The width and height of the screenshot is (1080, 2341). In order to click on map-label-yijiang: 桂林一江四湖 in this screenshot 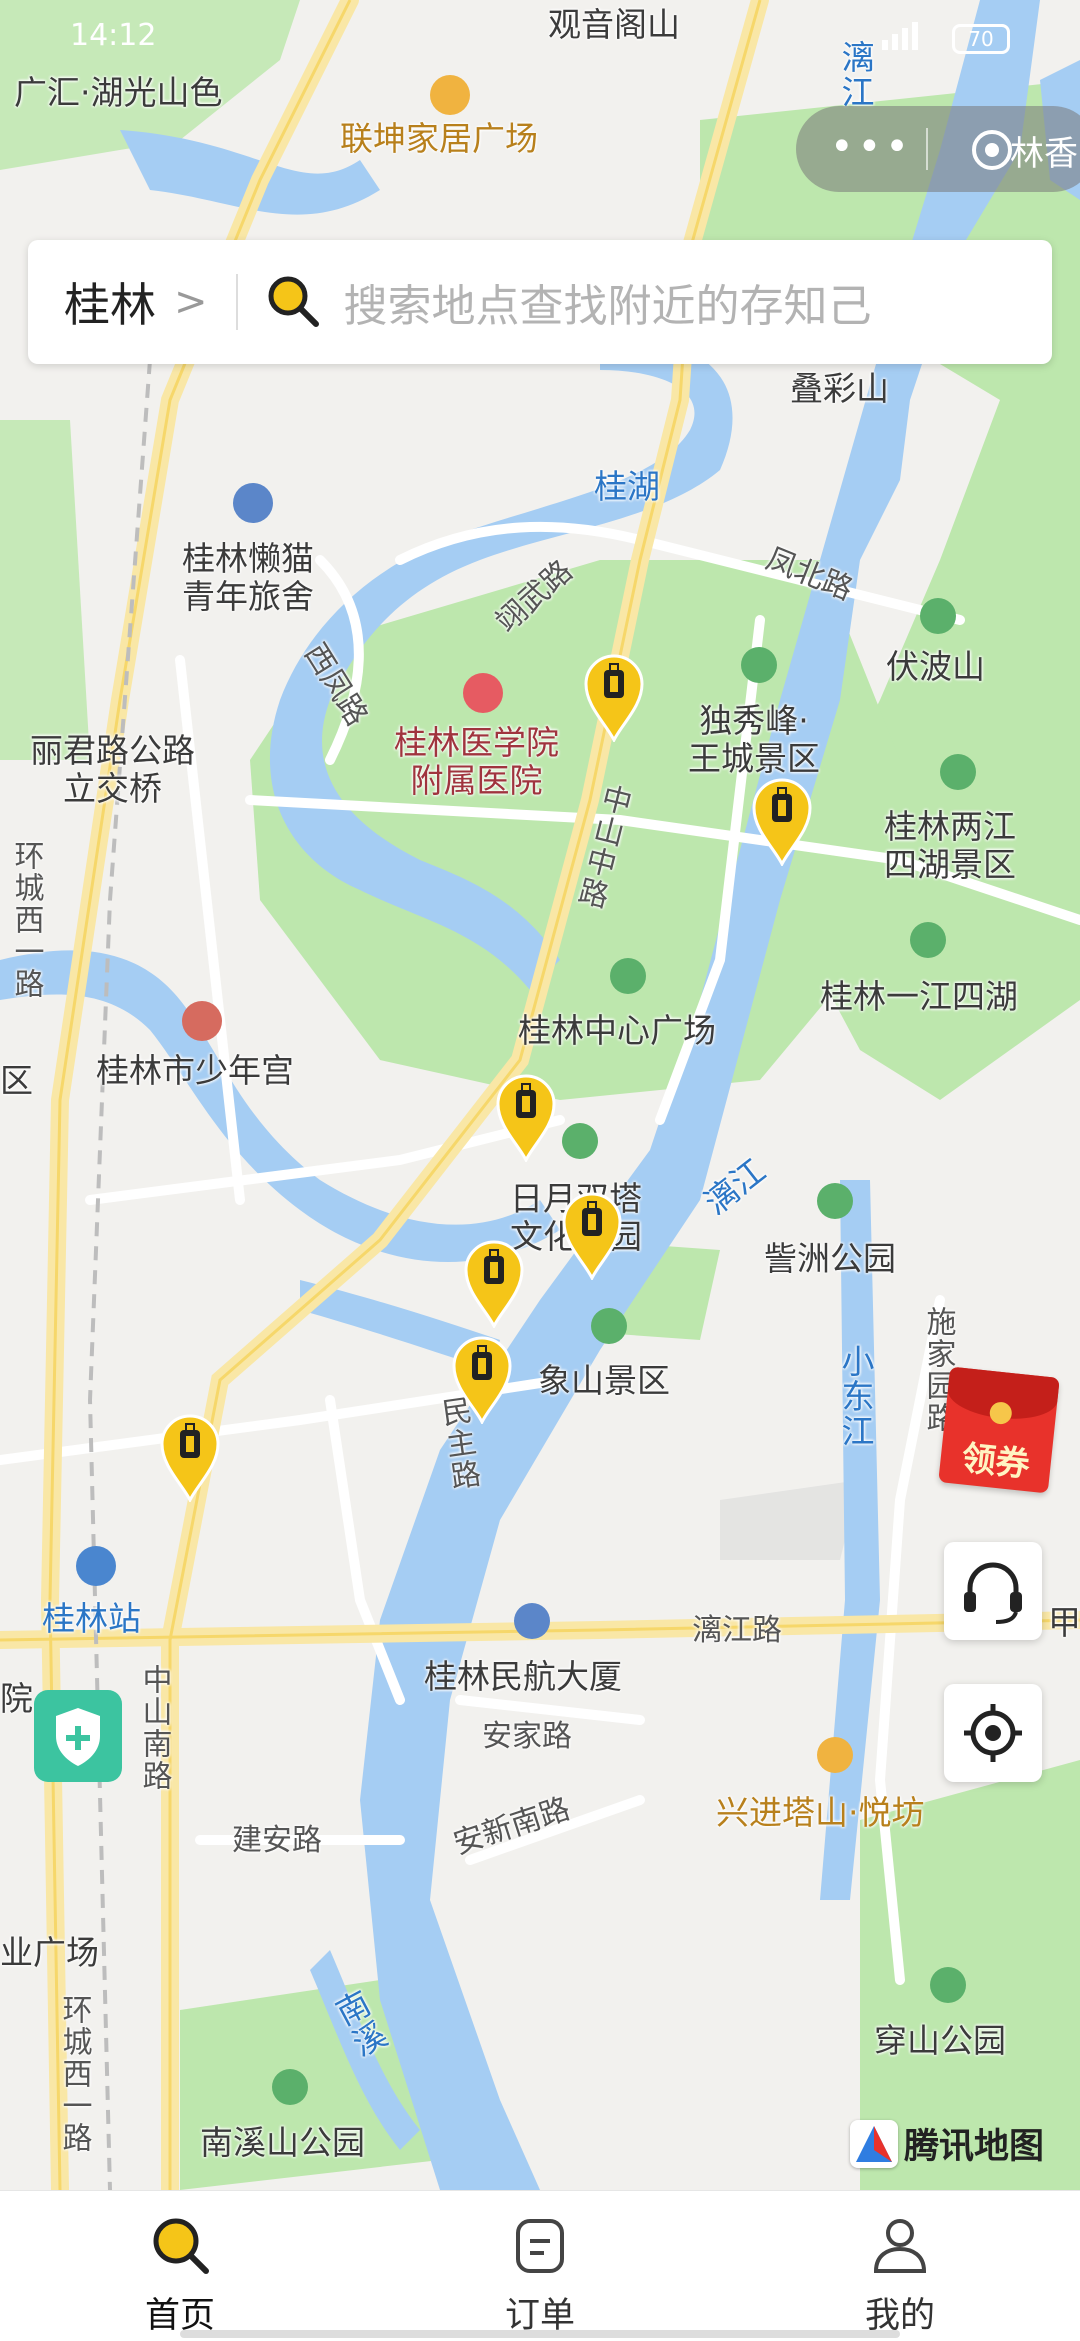, I will do `click(919, 996)`.